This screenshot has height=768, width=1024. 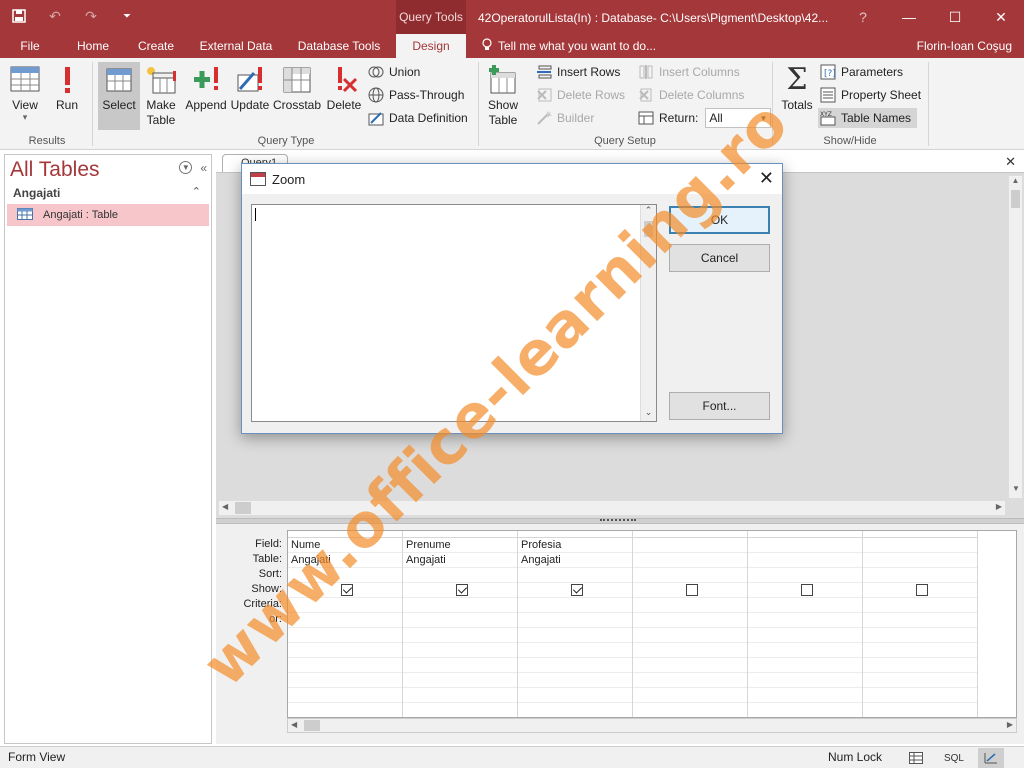 What do you see at coordinates (344, 96) in the screenshot?
I see `delete-query-button: Delete` at bounding box center [344, 96].